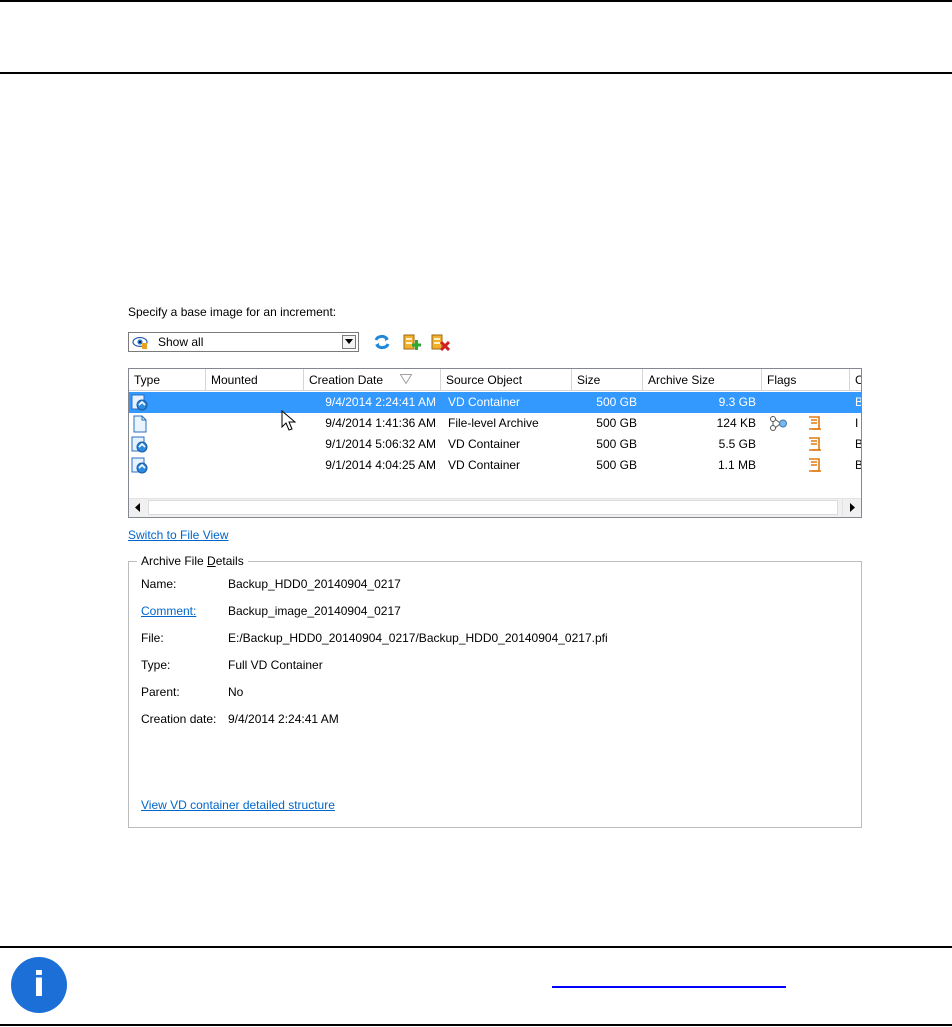 The width and height of the screenshot is (952, 1027). I want to click on row-archive-size: 5.5 GB, so click(737, 444).